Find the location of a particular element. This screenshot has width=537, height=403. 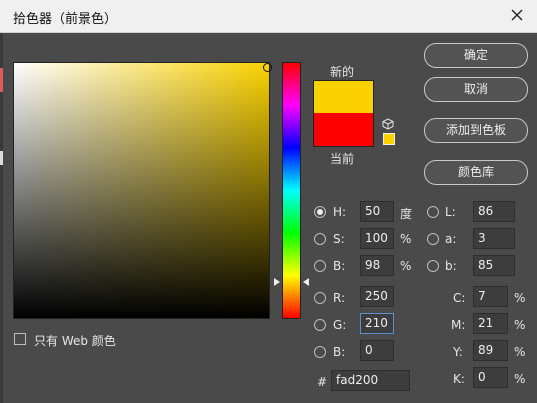

k-unit: % is located at coordinates (520, 379).